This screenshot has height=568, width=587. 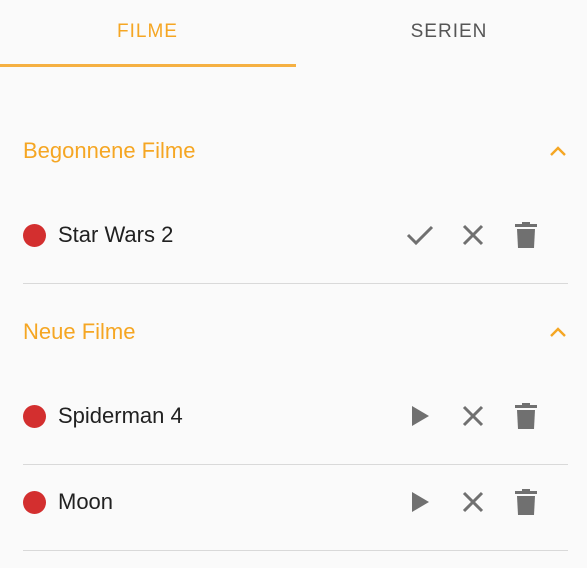 I want to click on section-title: Begonnene Filme, so click(x=109, y=150).